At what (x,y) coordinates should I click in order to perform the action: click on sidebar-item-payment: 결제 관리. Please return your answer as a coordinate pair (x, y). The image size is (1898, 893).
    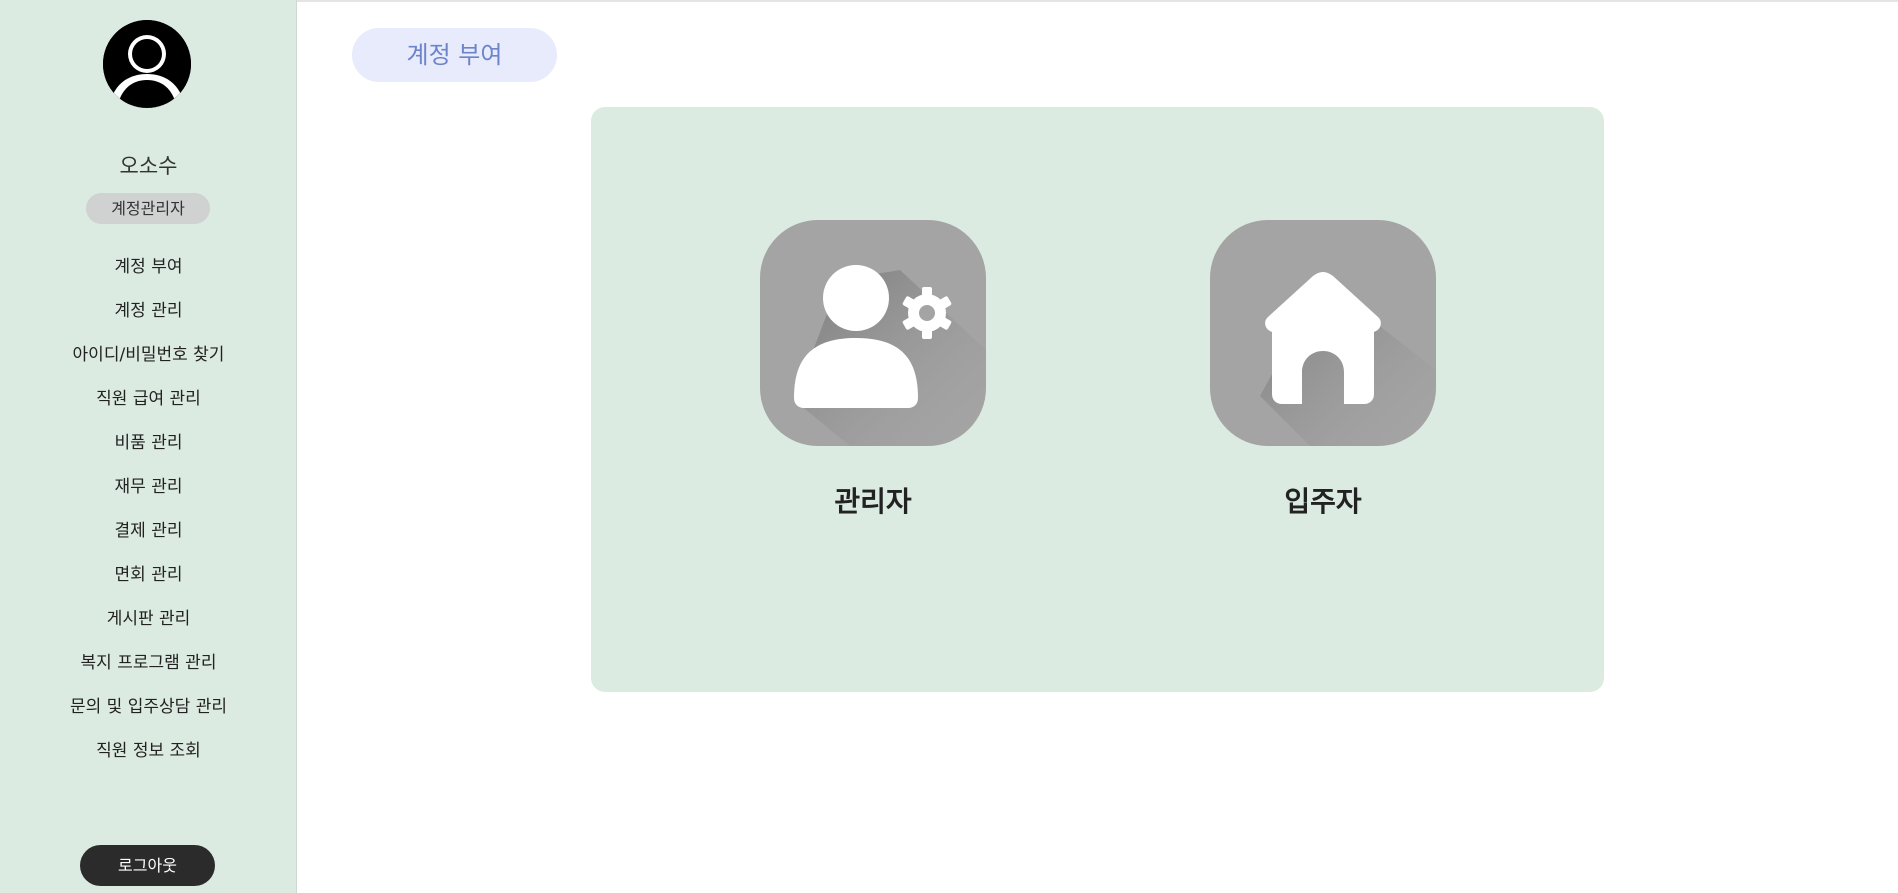
    Looking at the image, I should click on (148, 534).